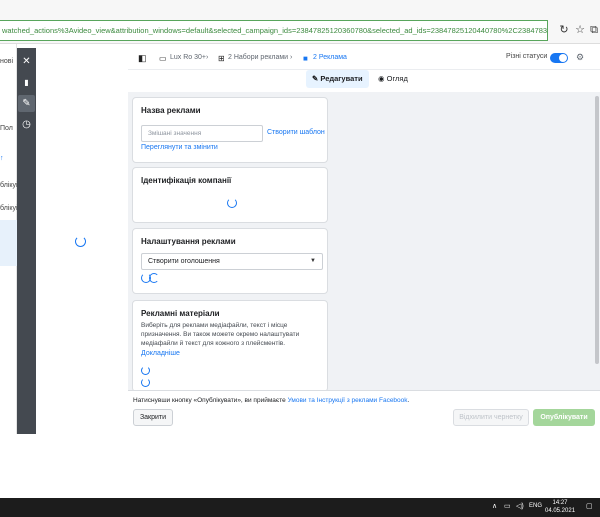 This screenshot has width=600, height=517. Describe the element at coordinates (258, 57) in the screenshot. I see `breadcrumb-adsets: 2 Набори реклами` at that location.